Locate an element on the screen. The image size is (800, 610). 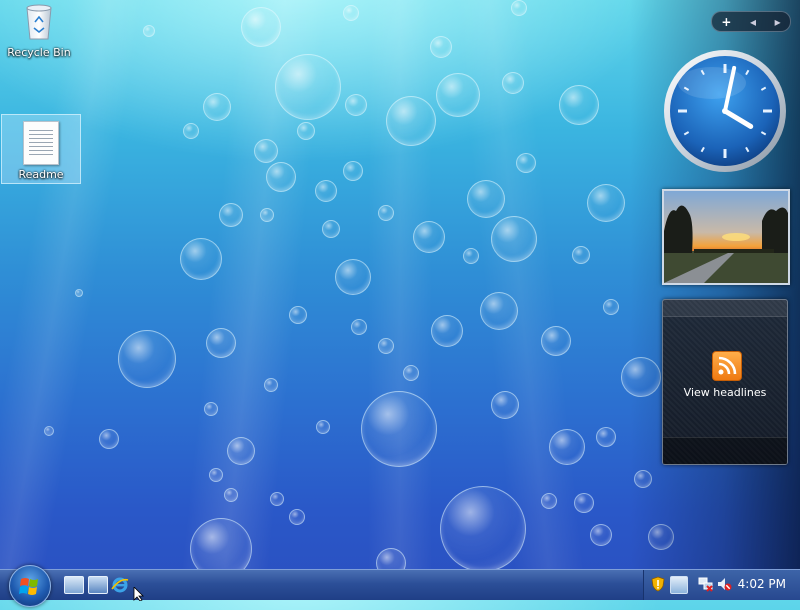
recycle-bin-icon is located at coordinates (39, 22).